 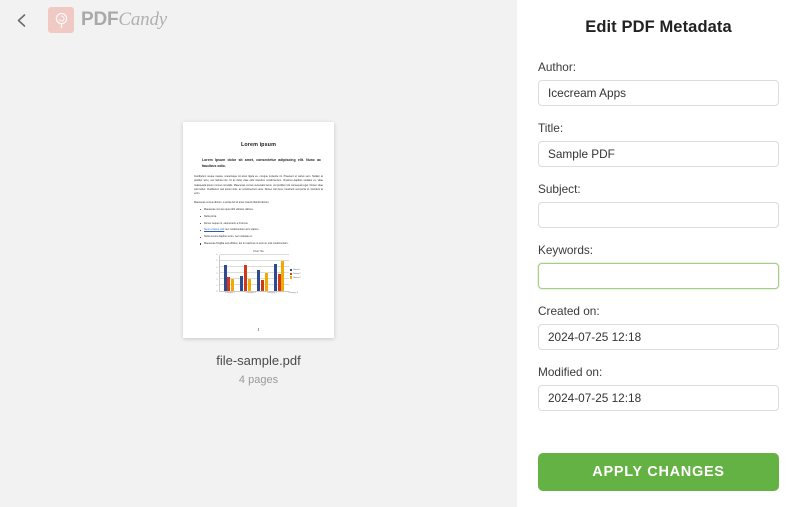 I want to click on metadata-field: Subject:, so click(x=658, y=205).